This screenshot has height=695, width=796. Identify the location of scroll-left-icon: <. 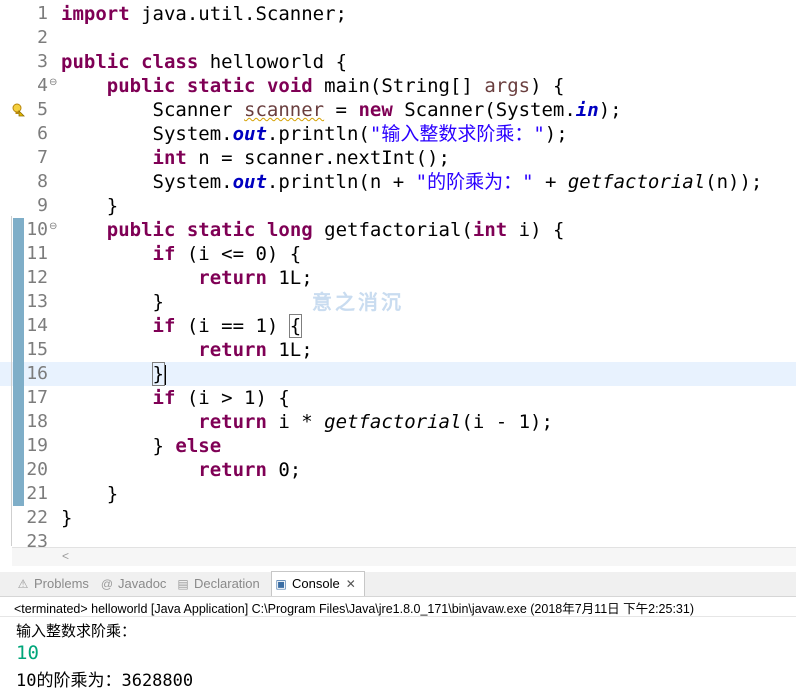
(65, 556).